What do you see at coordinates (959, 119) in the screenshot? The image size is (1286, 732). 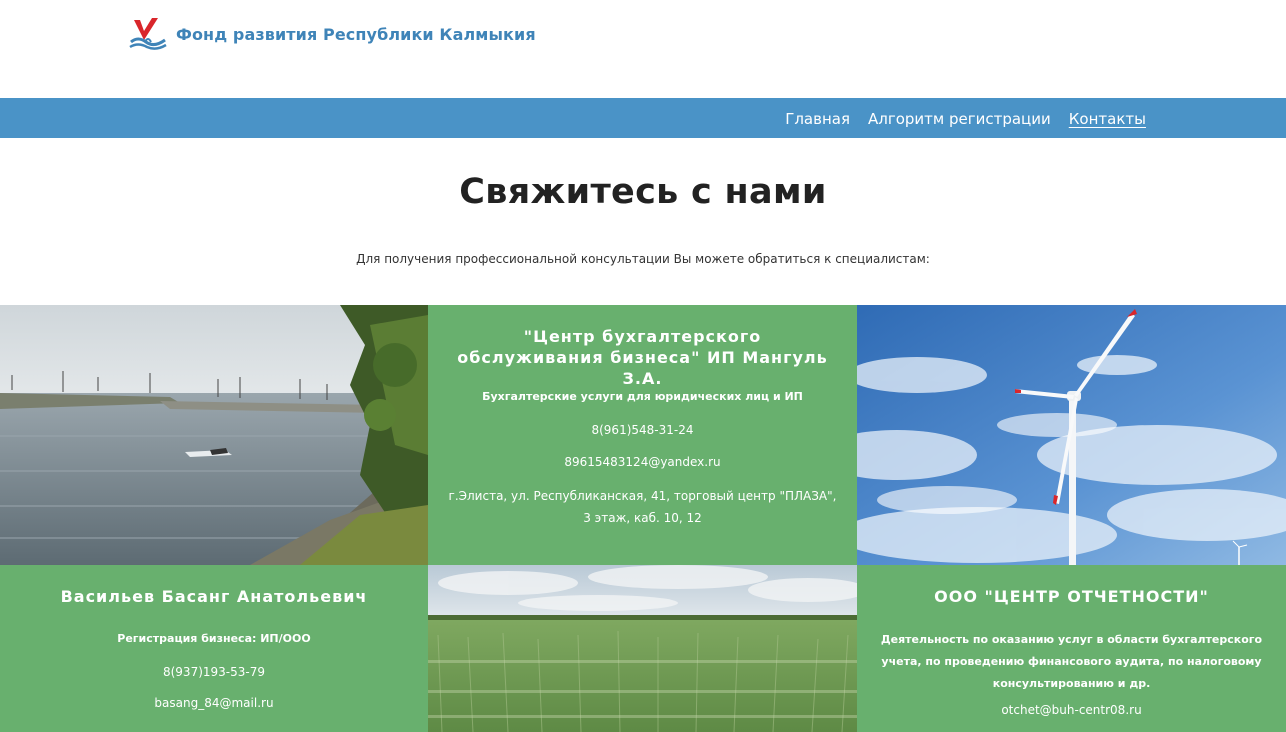 I see `nav-item-registration-algorithm: Алгоритм регистрации` at bounding box center [959, 119].